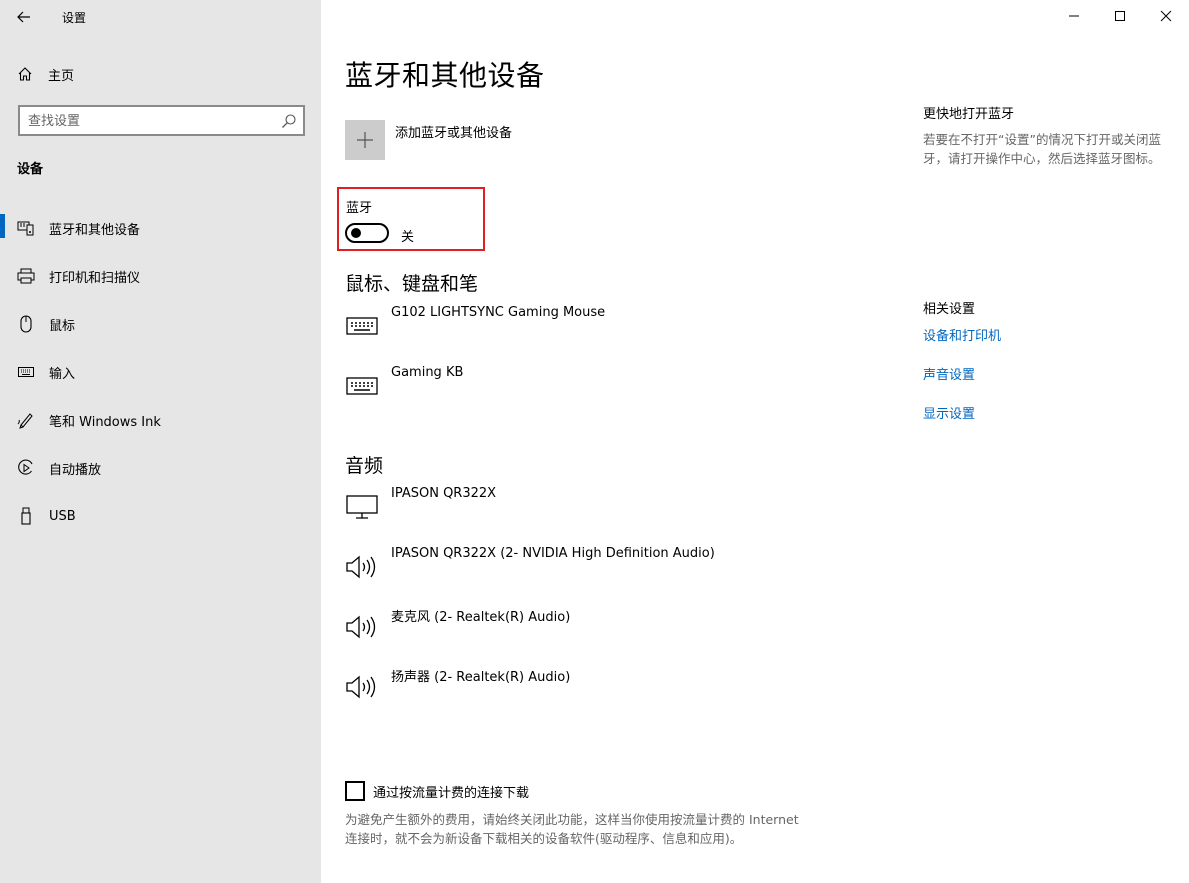 This screenshot has height=883, width=1189. What do you see at coordinates (498, 312) in the screenshot?
I see `device-name: G102 LIGHTSYNC Gaming Mouse` at bounding box center [498, 312].